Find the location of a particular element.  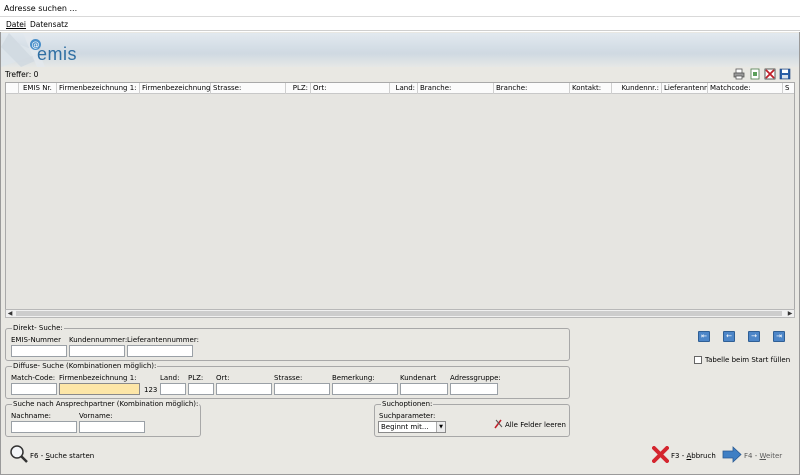

first-record-icon: ⇤ is located at coordinates (704, 336).